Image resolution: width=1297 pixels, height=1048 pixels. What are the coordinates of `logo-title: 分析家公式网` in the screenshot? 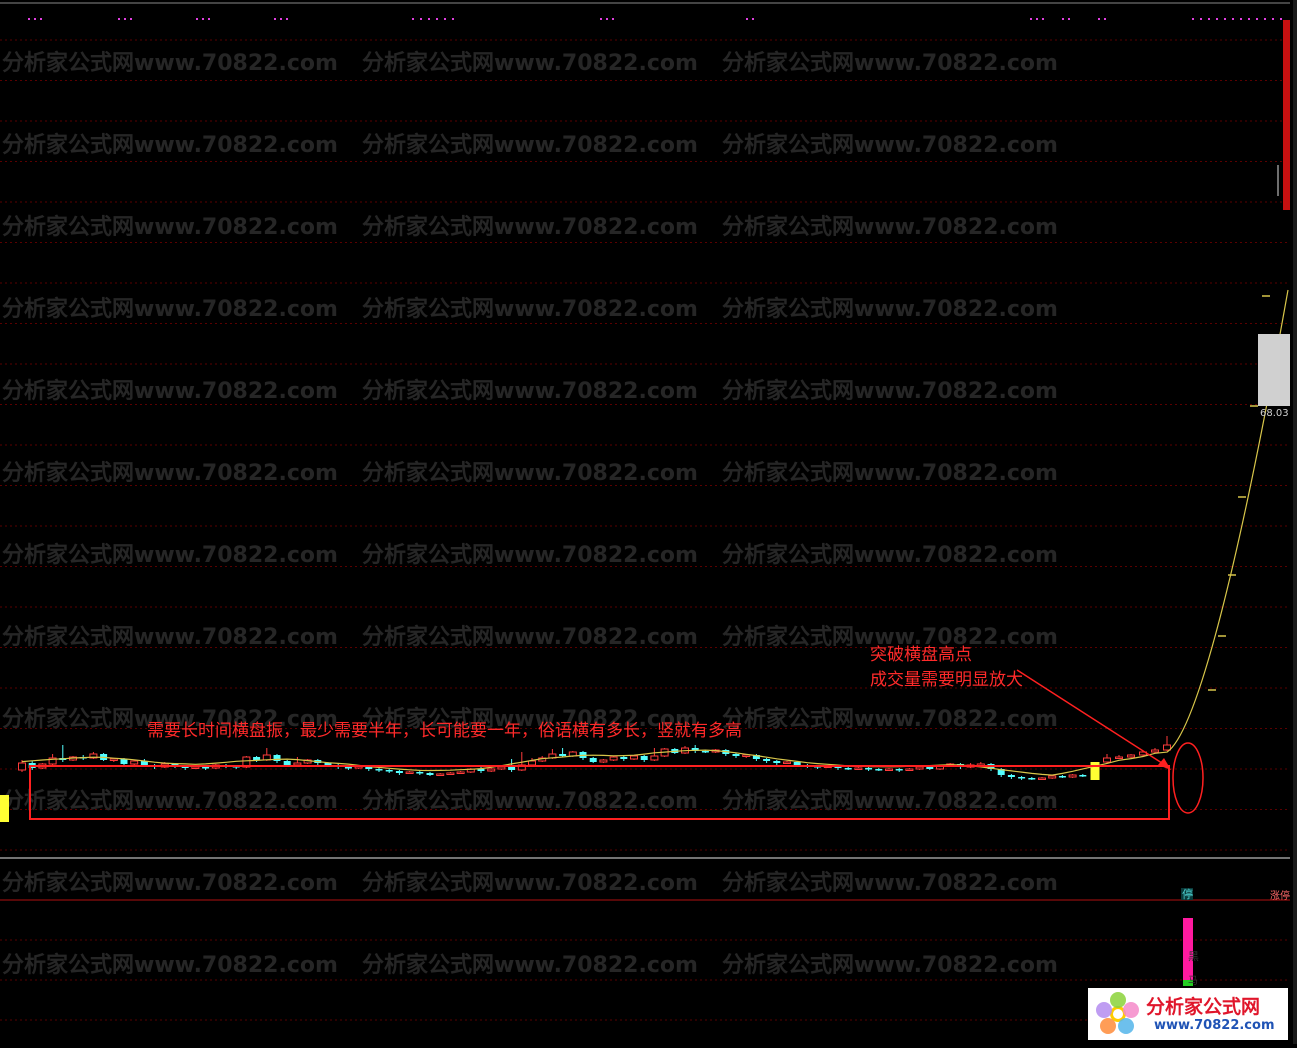 It's located at (1203, 1007).